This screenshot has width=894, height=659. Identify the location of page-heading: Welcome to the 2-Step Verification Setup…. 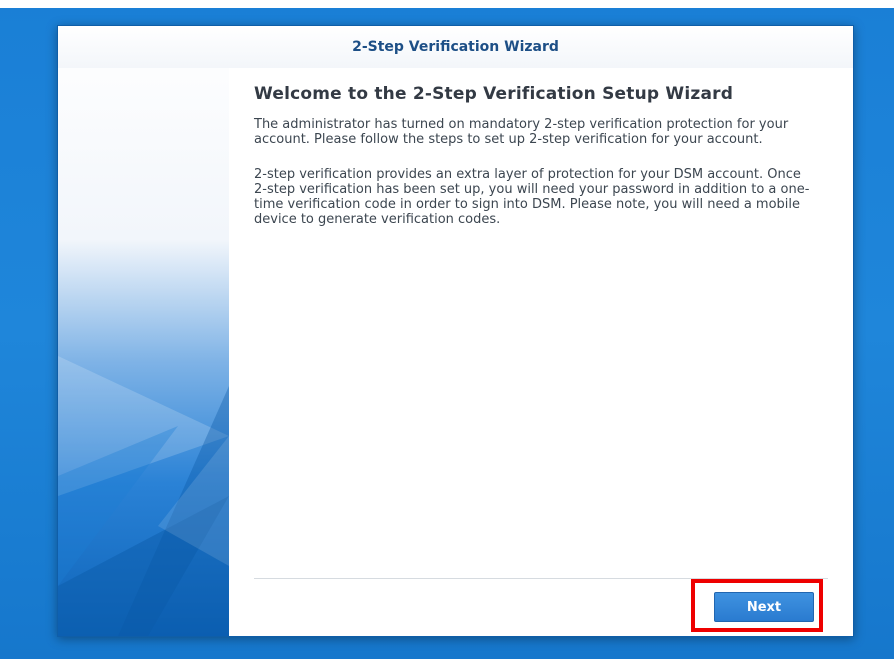
(494, 94).